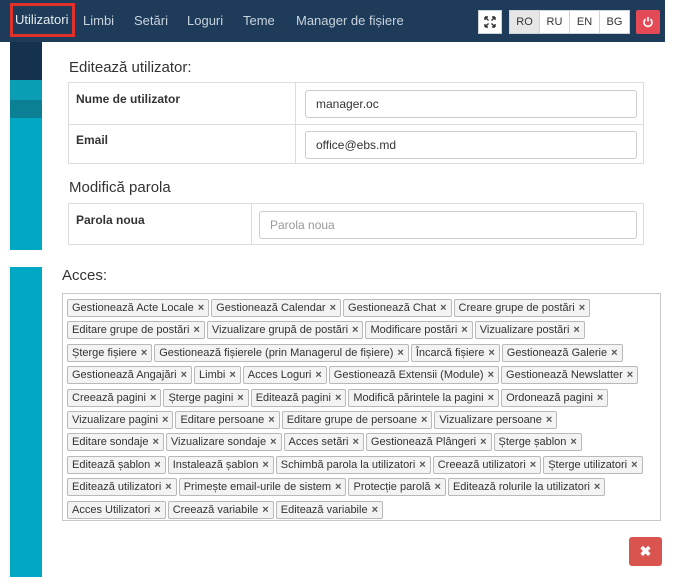 The height and width of the screenshot is (580, 683). Describe the element at coordinates (471, 145) in the screenshot. I see `email-input` at that location.